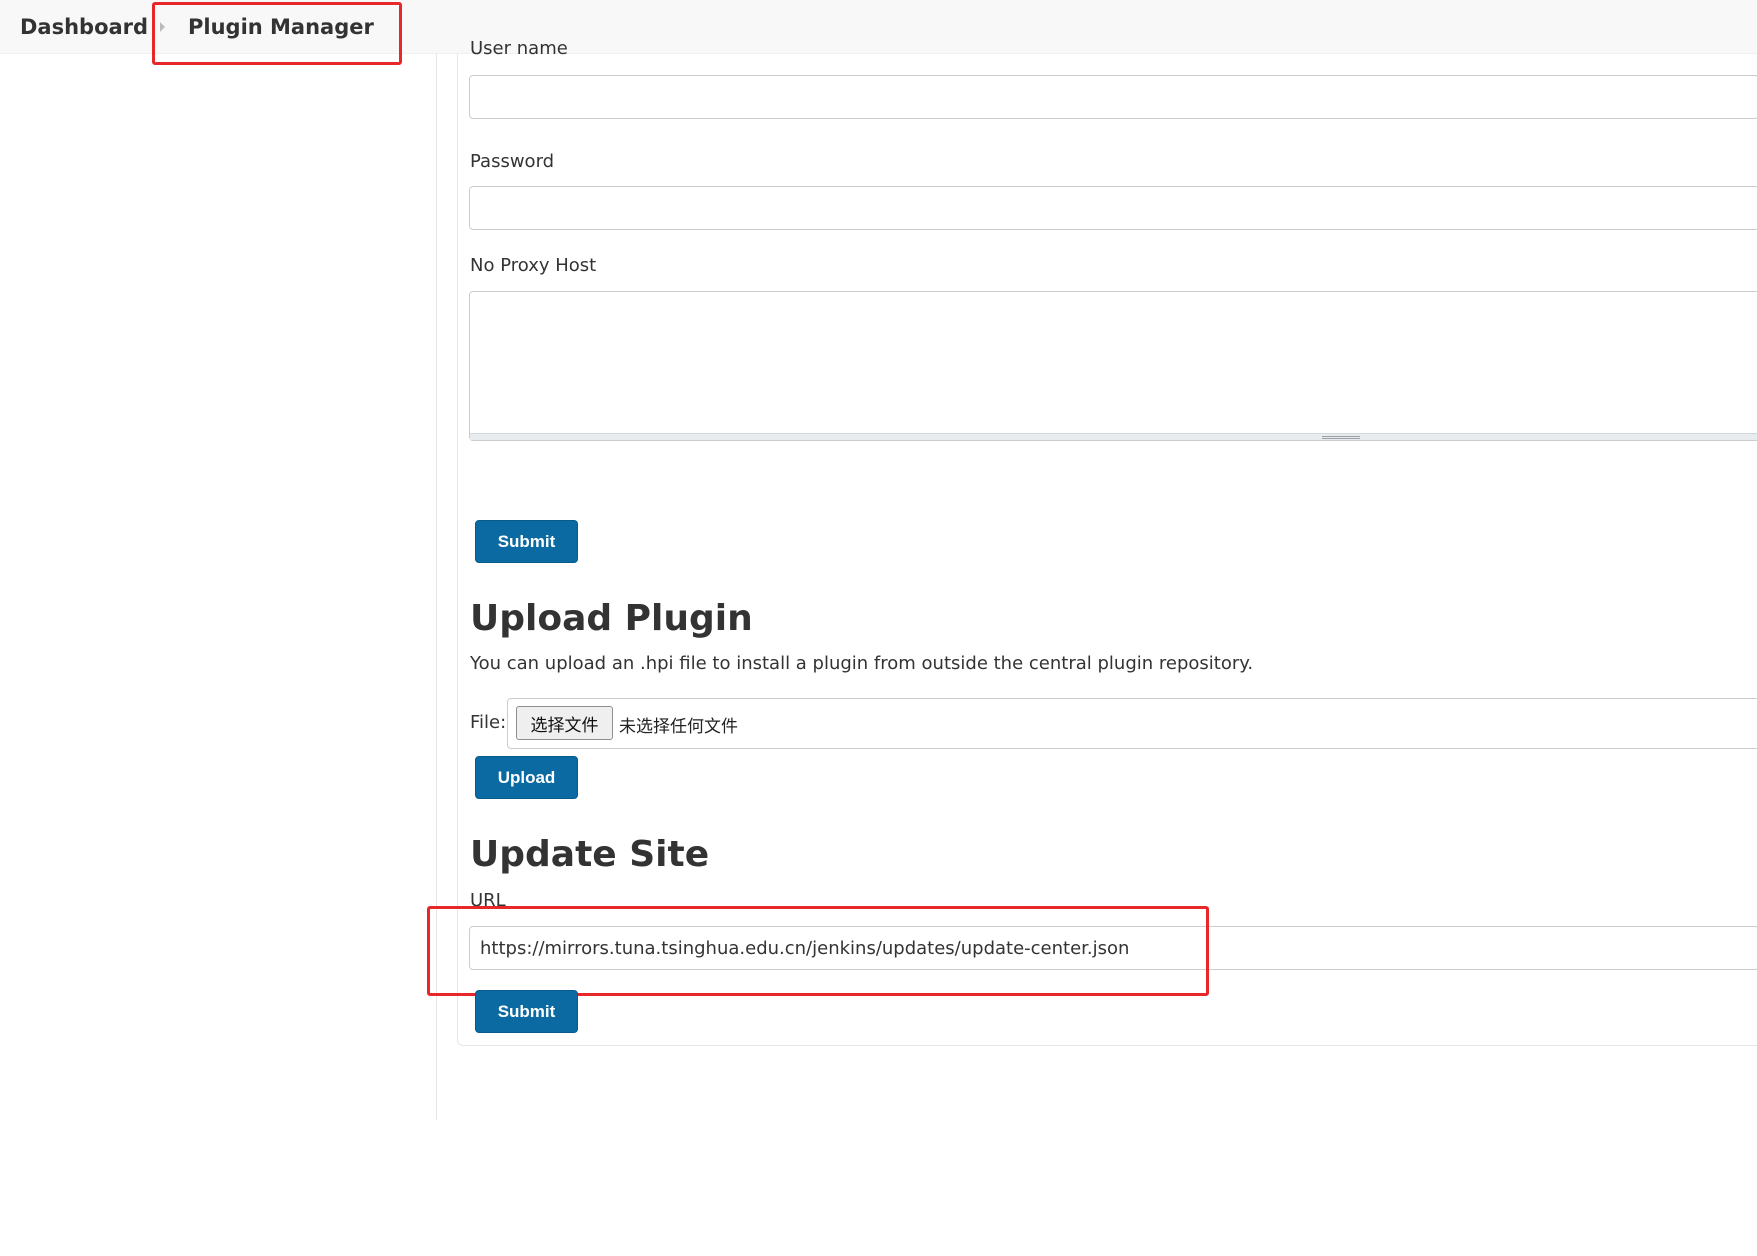 This screenshot has width=1757, height=1256. Describe the element at coordinates (1113, 97) in the screenshot. I see `username-input` at that location.